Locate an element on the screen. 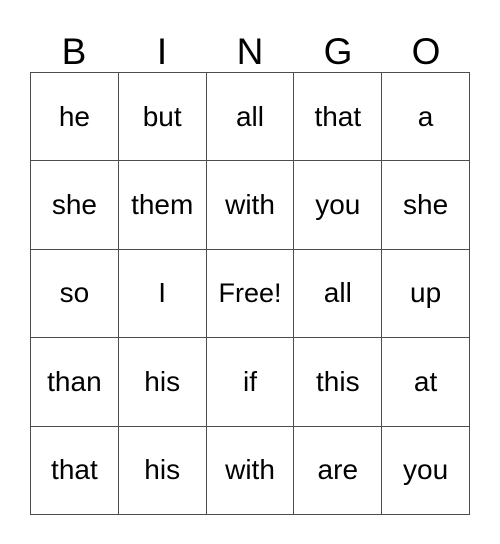  header-letter-i: I is located at coordinates (162, 51).